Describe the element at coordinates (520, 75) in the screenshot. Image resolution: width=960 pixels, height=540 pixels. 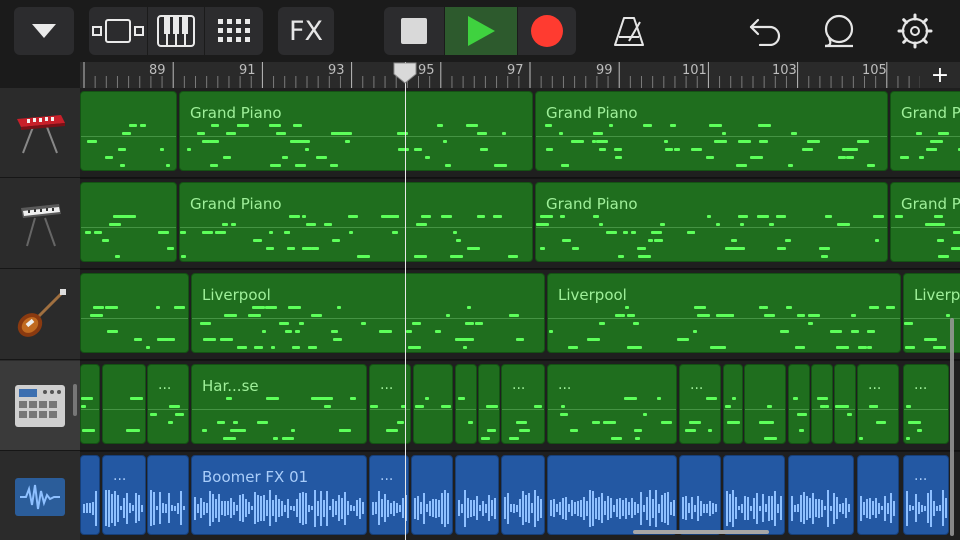
I see `timeline-ruler: 89 91 93 95 97 99 101 103 105` at that location.